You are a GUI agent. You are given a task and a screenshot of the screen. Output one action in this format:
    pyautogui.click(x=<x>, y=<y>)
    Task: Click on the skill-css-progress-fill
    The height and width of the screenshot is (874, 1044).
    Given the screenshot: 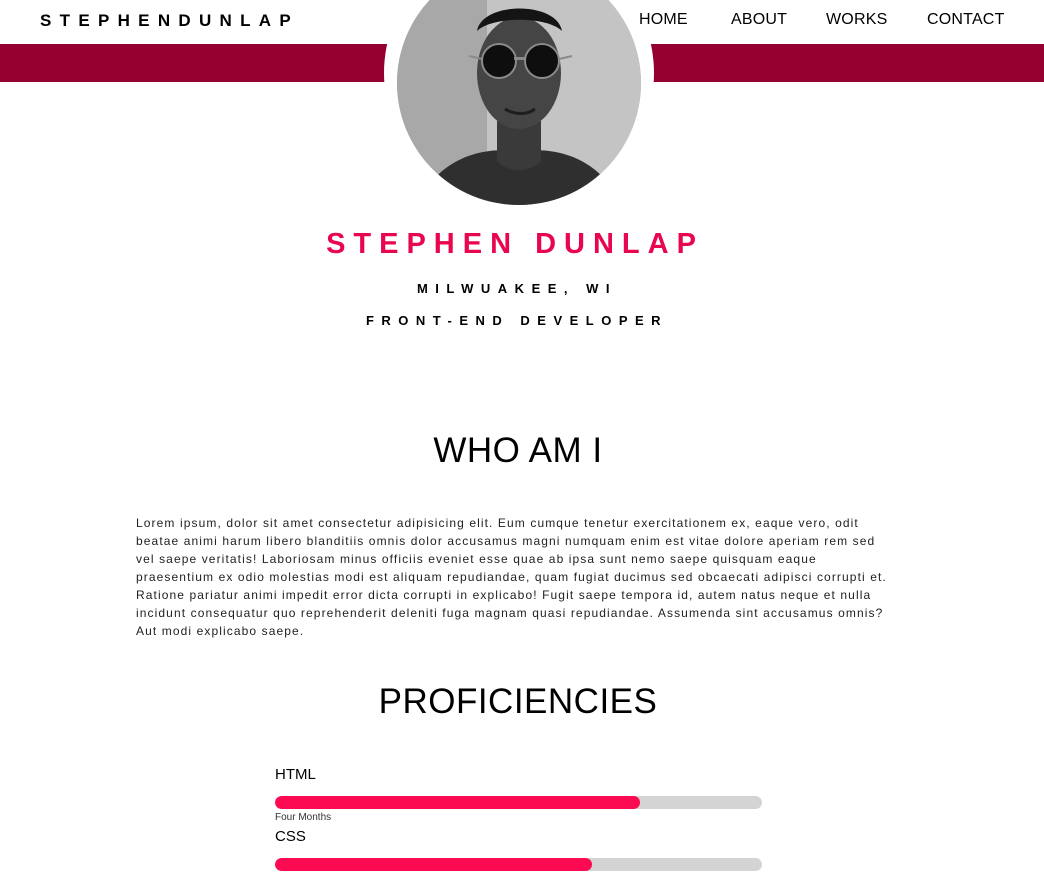 What is the action you would take?
    pyautogui.click(x=433, y=864)
    